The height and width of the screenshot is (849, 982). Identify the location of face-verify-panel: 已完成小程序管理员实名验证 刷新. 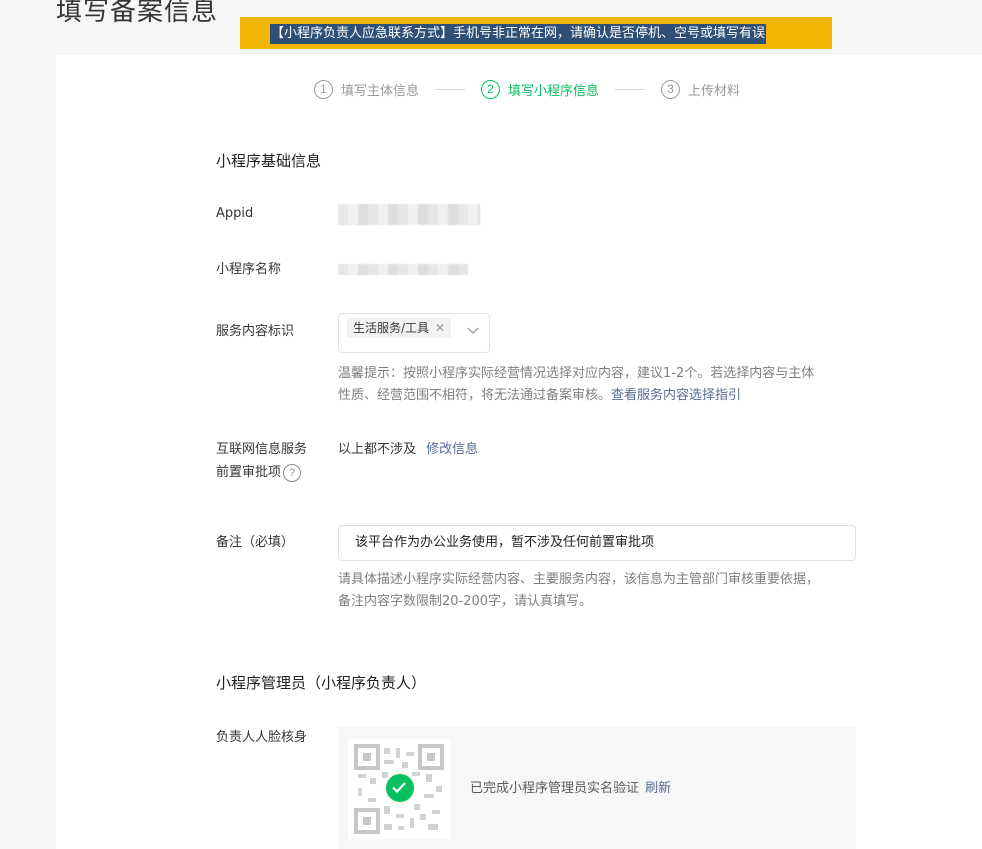
(597, 788).